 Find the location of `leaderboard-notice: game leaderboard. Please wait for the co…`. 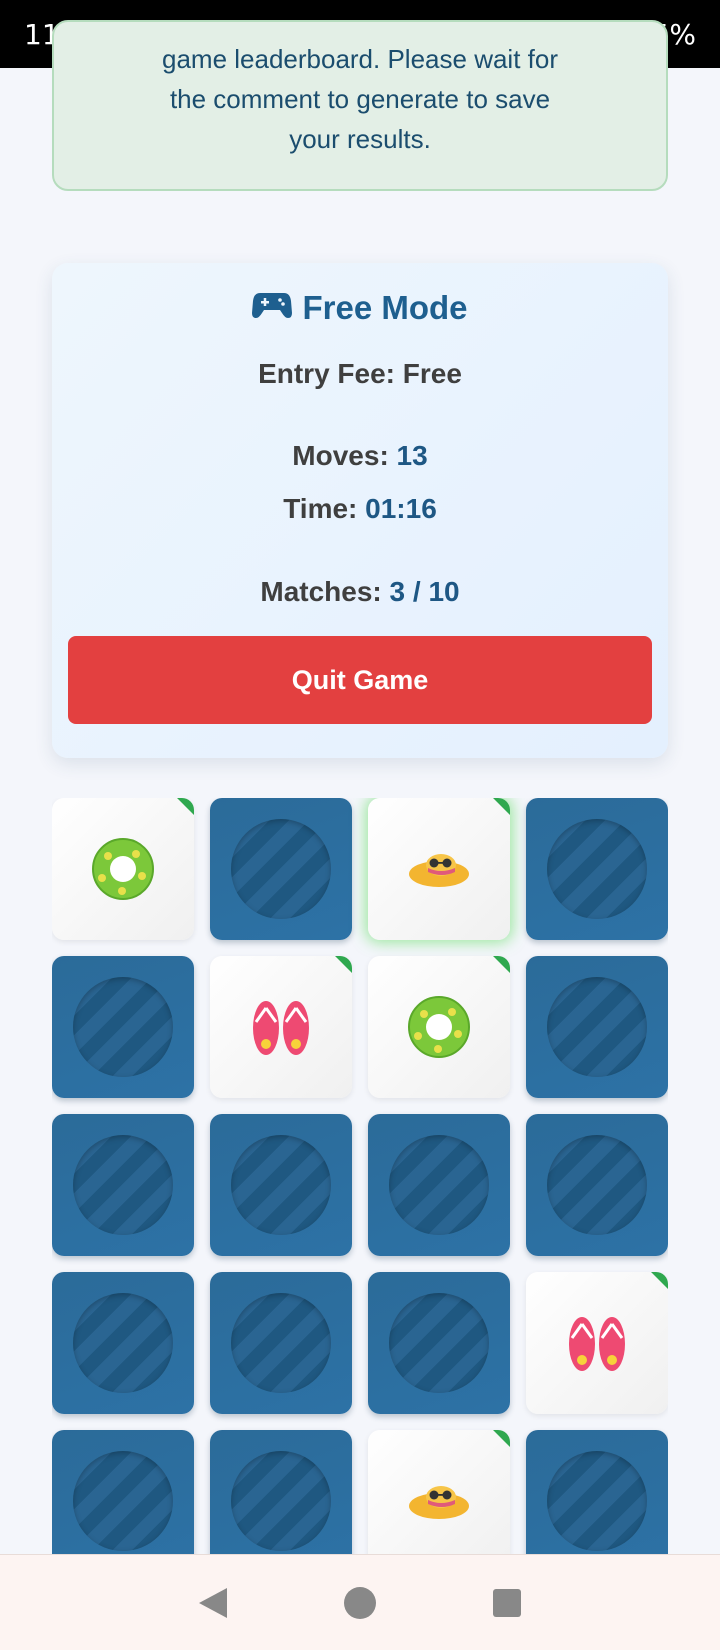

leaderboard-notice: game leaderboard. Please wait for the co… is located at coordinates (360, 105).